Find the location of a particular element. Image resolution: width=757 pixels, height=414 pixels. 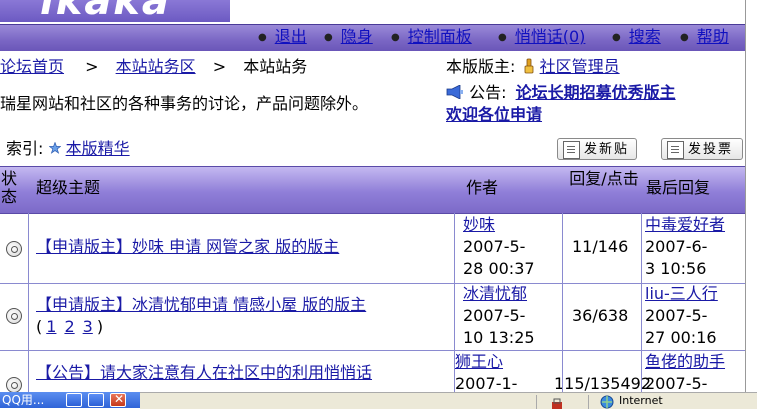

page-right-border is located at coordinates (745, 204).